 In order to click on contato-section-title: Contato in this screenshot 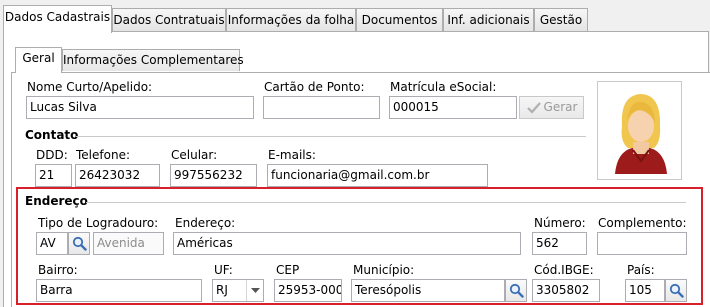, I will do `click(52, 135)`.